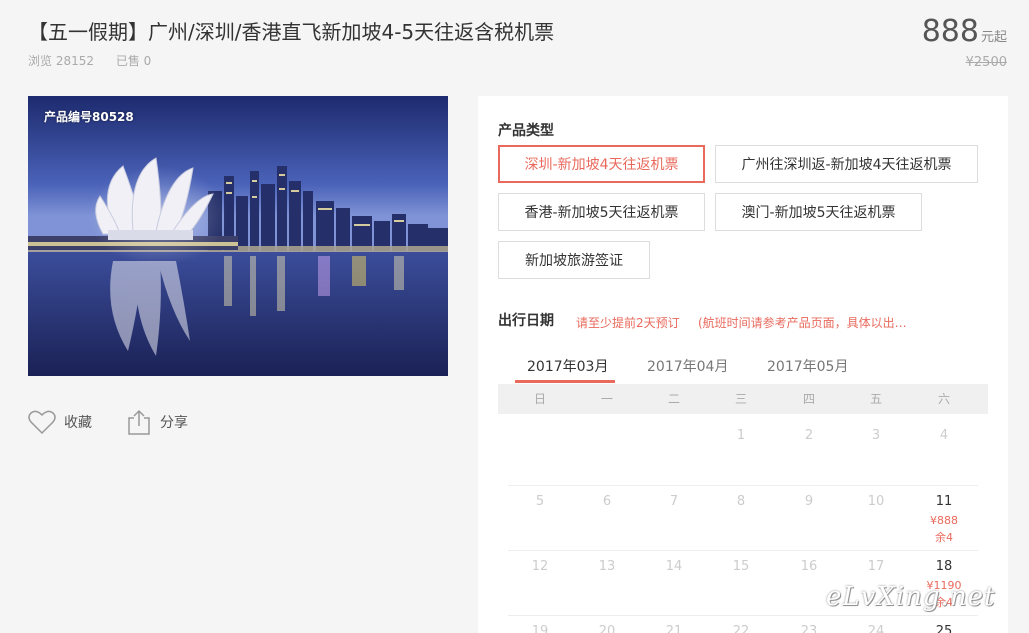  I want to click on weekday-header: 日 一 二 三 四 五 六, so click(743, 399).